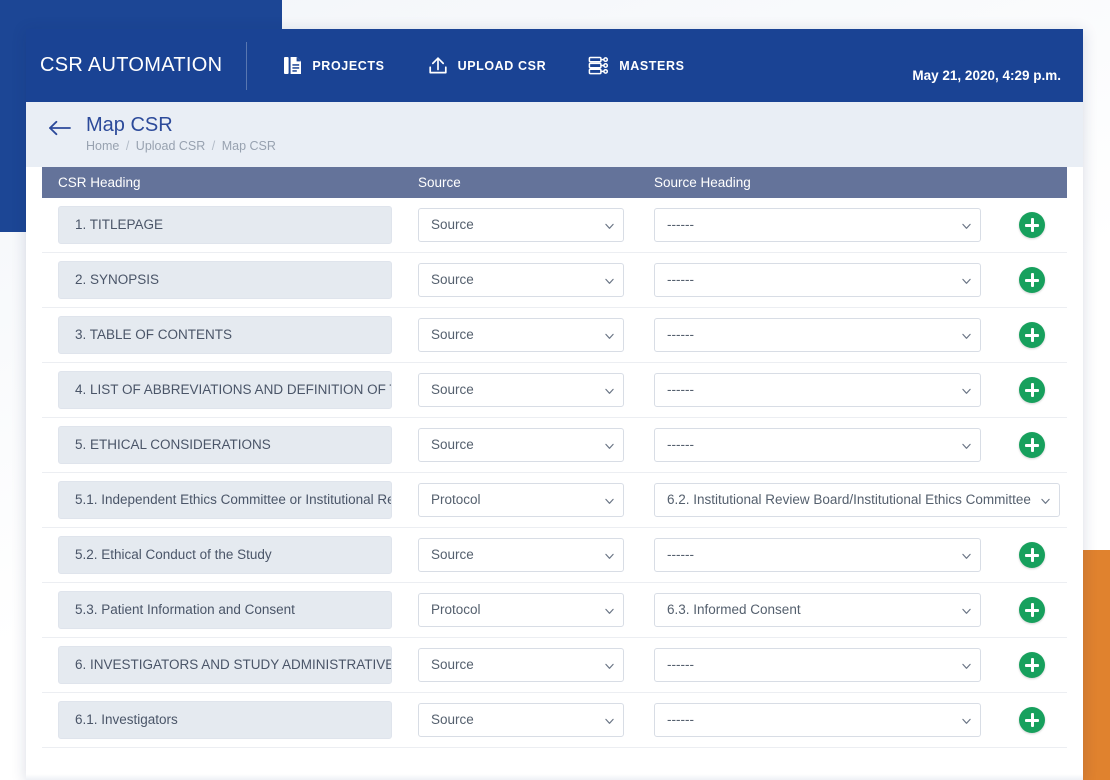 Image resolution: width=1110 pixels, height=780 pixels. I want to click on cell-source-heading: 6.3. Informed Consent, so click(825, 610).